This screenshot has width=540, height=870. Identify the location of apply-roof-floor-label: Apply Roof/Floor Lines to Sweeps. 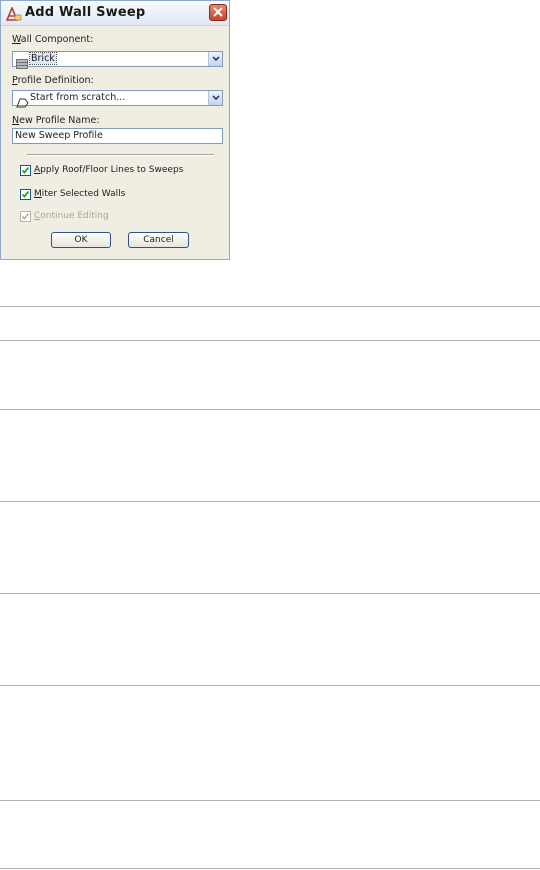
(108, 170).